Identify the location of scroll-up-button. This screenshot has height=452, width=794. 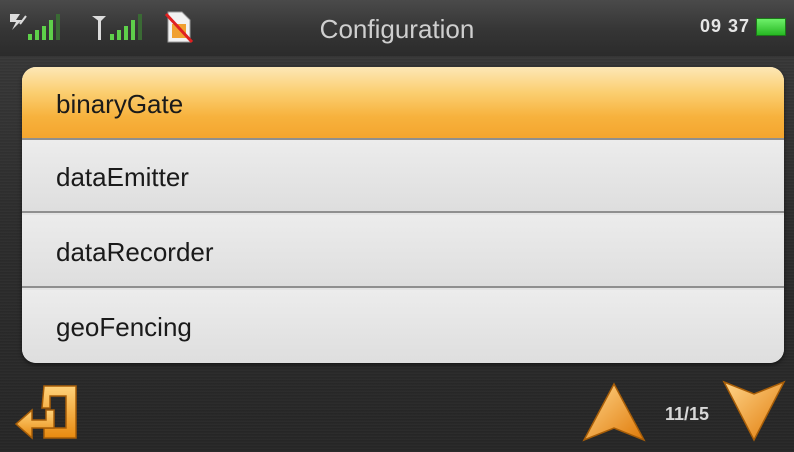
(614, 412).